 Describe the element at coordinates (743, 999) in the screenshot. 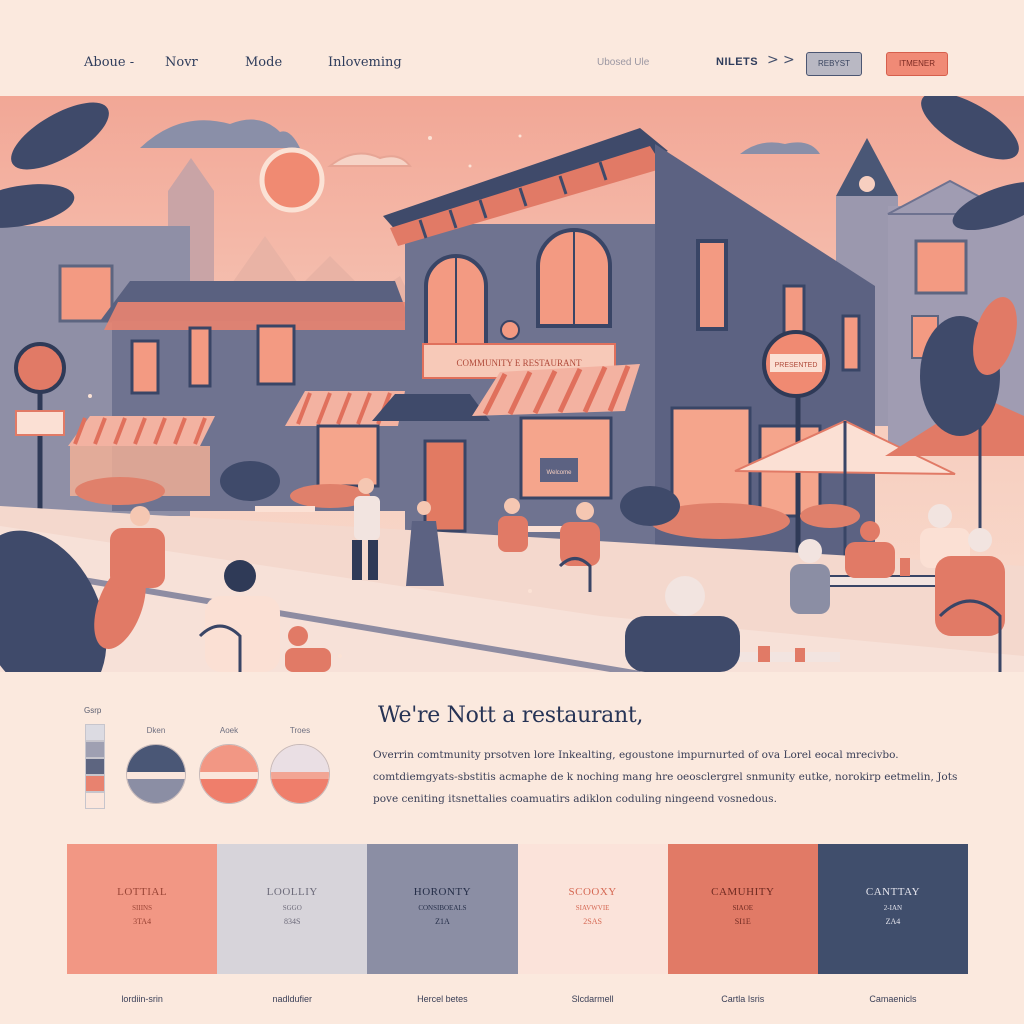

I see `card-caption: Cartla Isris` at that location.